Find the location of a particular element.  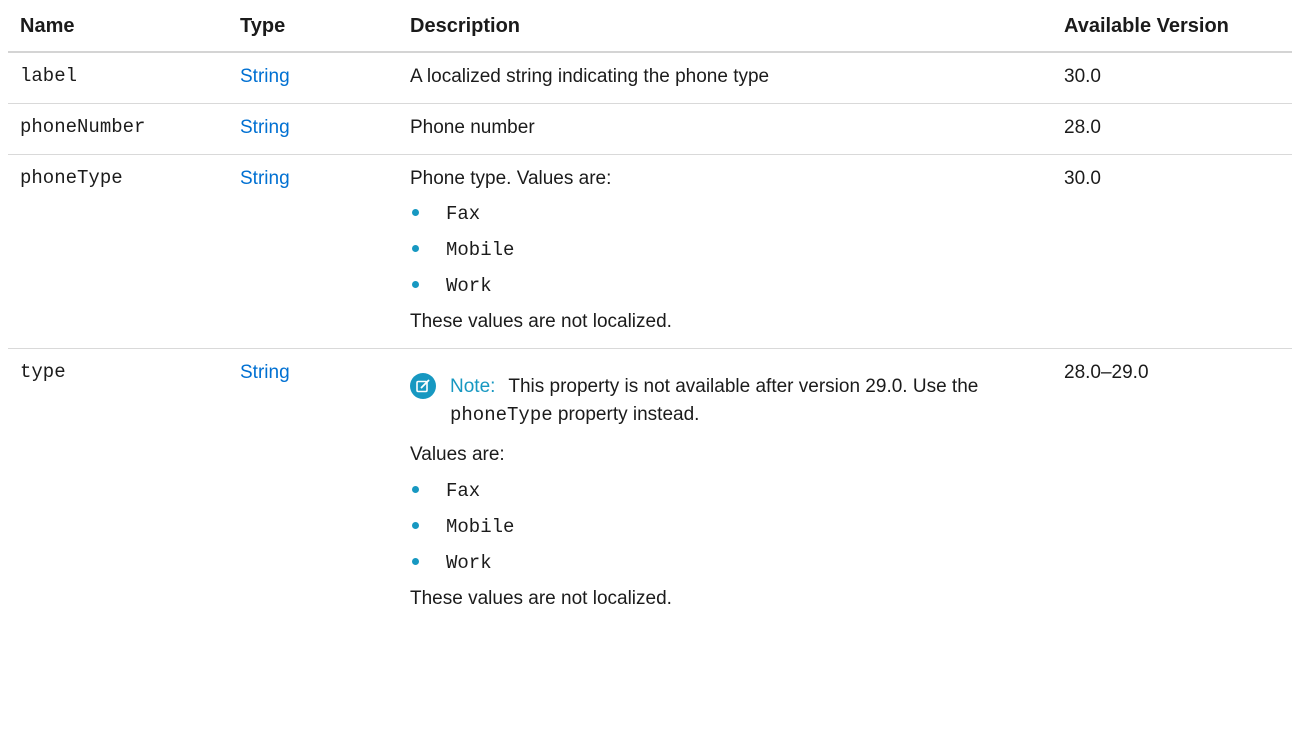

header-name: Name is located at coordinates (118, 26).